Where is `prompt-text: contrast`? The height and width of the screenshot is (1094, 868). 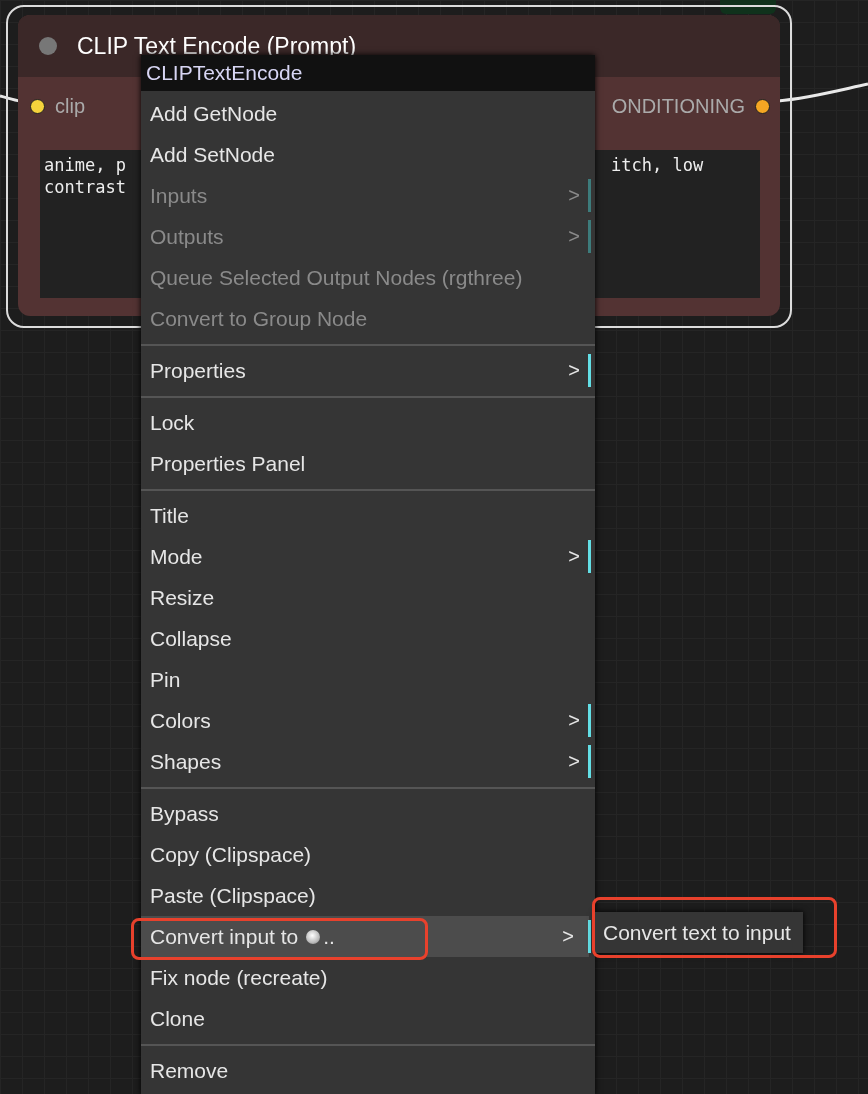
prompt-text: contrast is located at coordinates (85, 187).